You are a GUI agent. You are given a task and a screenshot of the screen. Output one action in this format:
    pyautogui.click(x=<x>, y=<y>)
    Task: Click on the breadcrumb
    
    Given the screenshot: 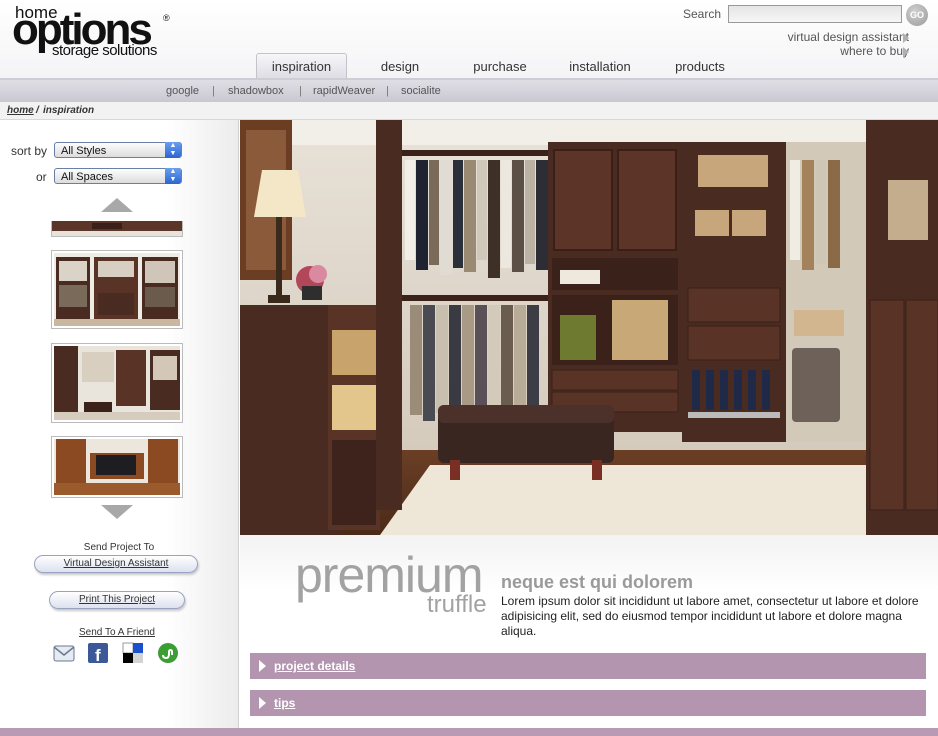 What is the action you would take?
    pyautogui.click(x=469, y=111)
    